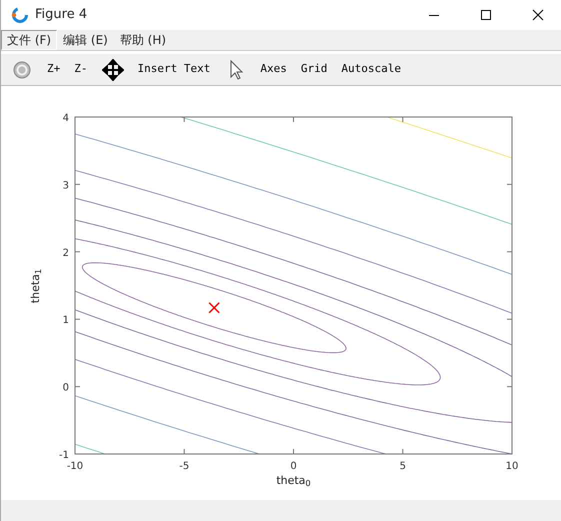  What do you see at coordinates (113, 69) in the screenshot?
I see `move-icon` at bounding box center [113, 69].